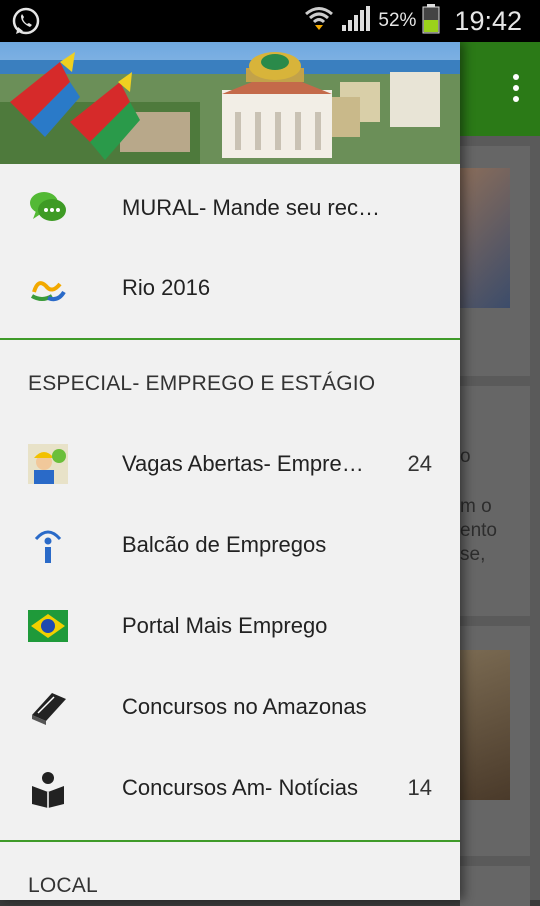 The height and width of the screenshot is (906, 540). What do you see at coordinates (465, 456) in the screenshot?
I see `card-text: o` at bounding box center [465, 456].